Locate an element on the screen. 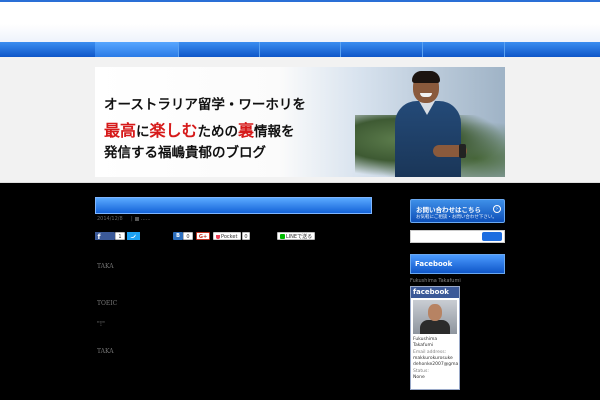  banner-word-jouhou: 情報 is located at coordinates (268, 132).